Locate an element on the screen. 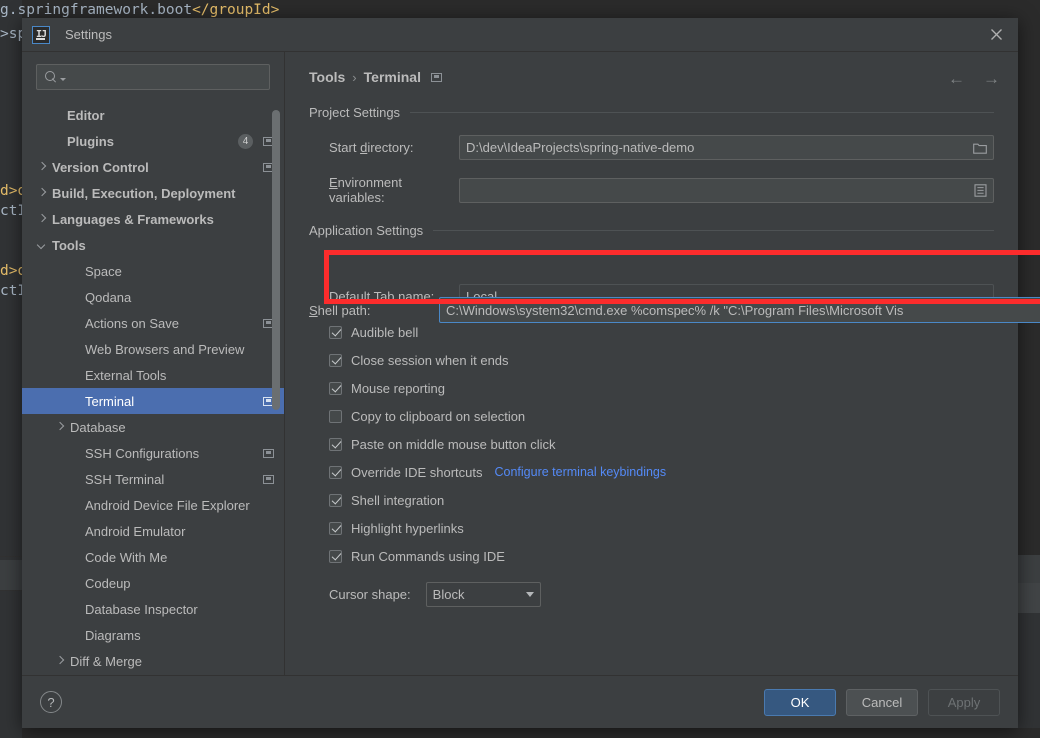 The image size is (1040, 738). checkbox-row-shell-integration: Shell integration is located at coordinates (651, 500).